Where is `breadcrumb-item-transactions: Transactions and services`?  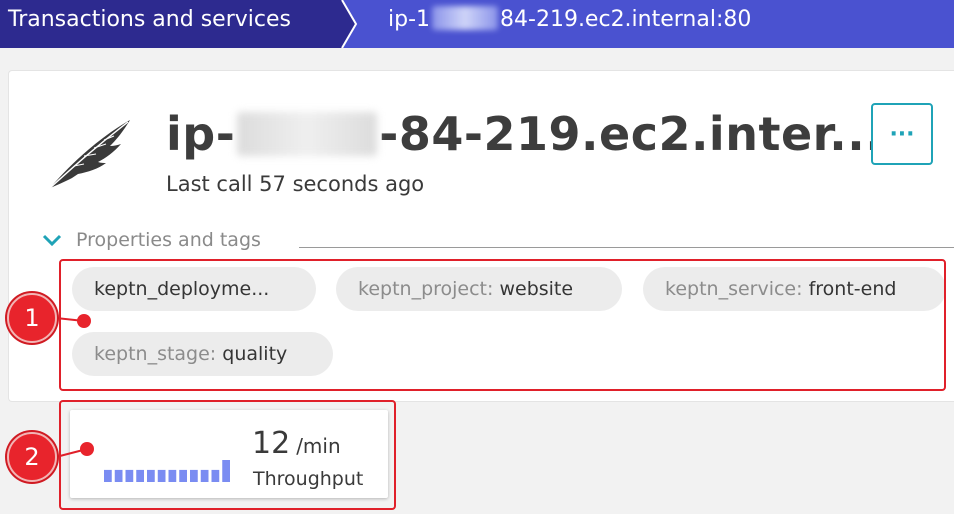
breadcrumb-item-transactions: Transactions and services is located at coordinates (149, 20).